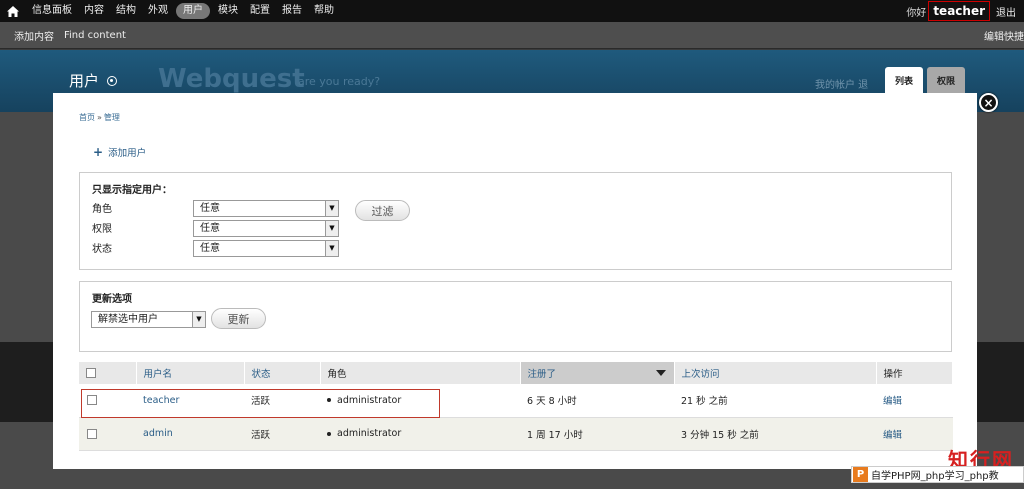  I want to click on add-user-link: + 添加用户, so click(119, 152).